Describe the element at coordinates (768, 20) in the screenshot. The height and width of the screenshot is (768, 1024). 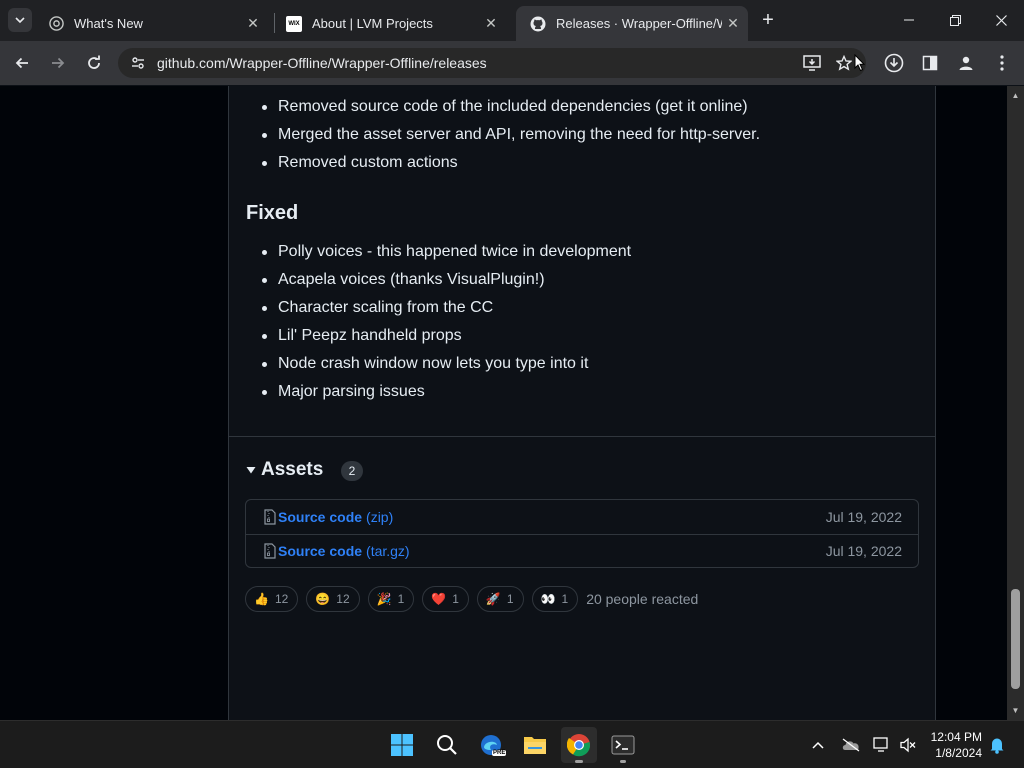
I see `new-tab-plus-icon: +` at that location.